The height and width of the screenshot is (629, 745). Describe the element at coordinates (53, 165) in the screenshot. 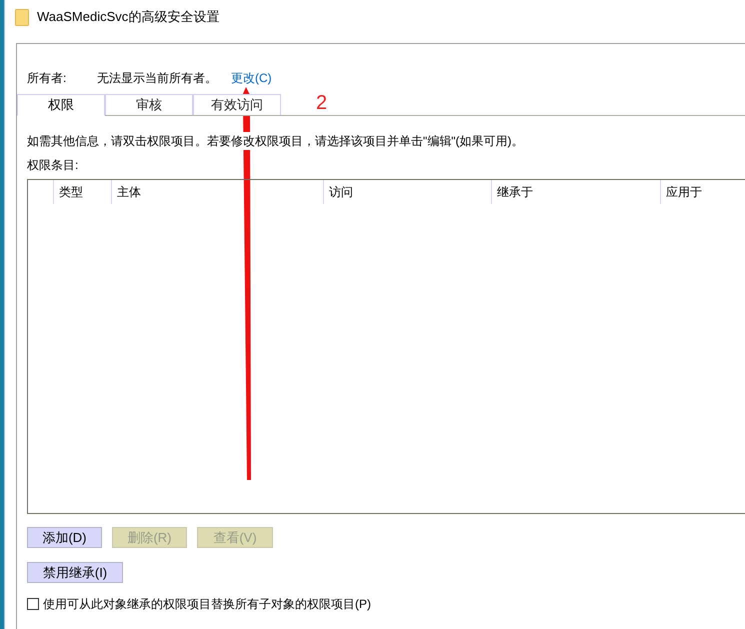

I see `entries-label: 权限条目:` at that location.